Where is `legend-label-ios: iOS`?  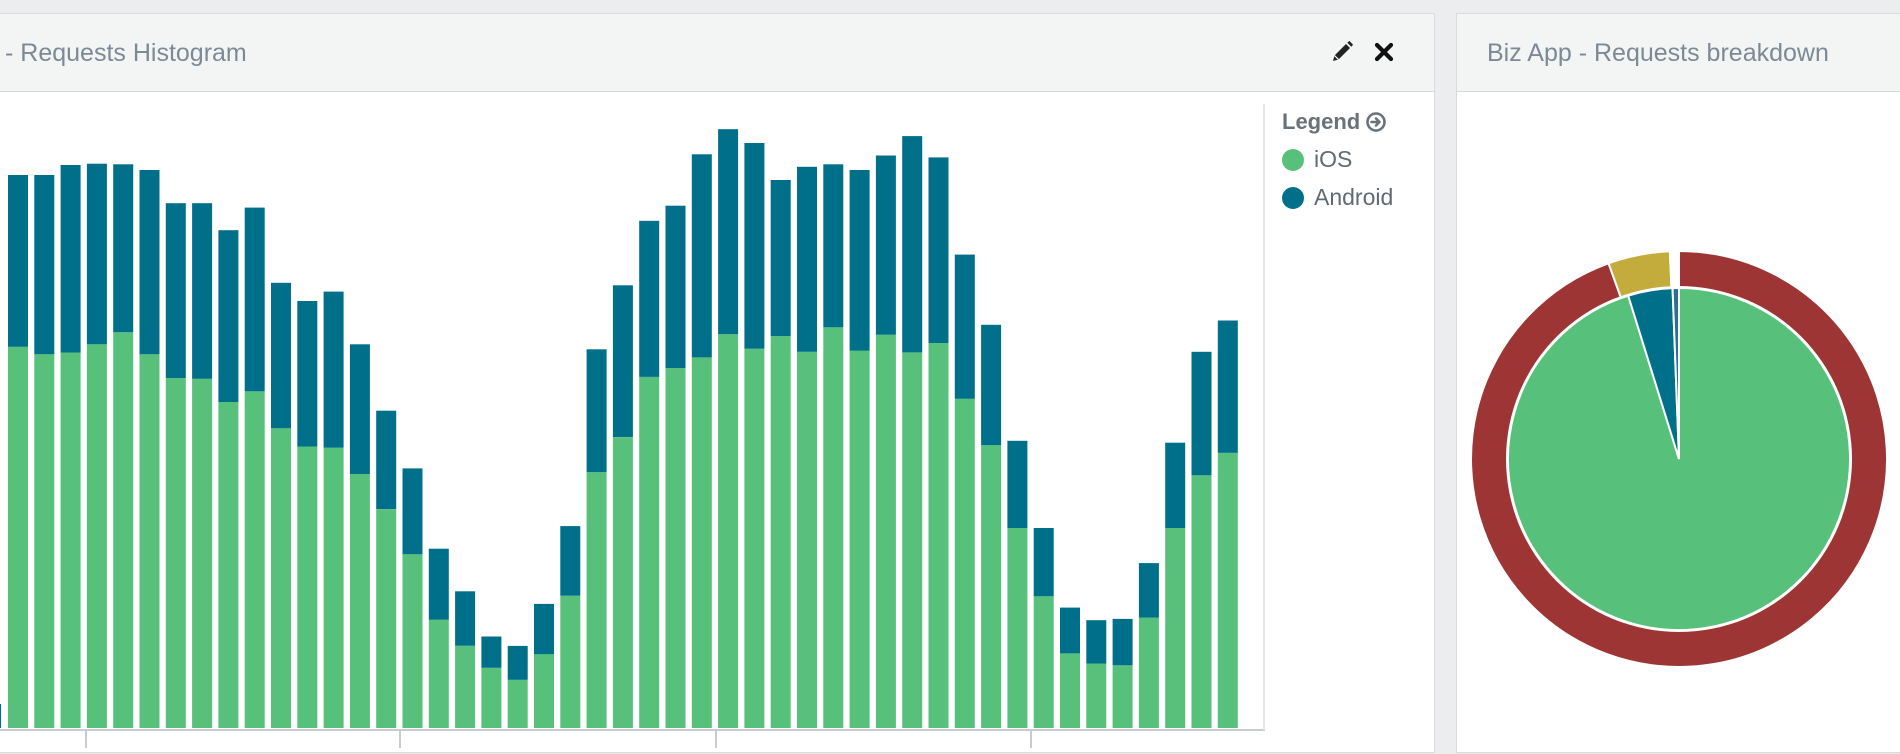 legend-label-ios: iOS is located at coordinates (1333, 159).